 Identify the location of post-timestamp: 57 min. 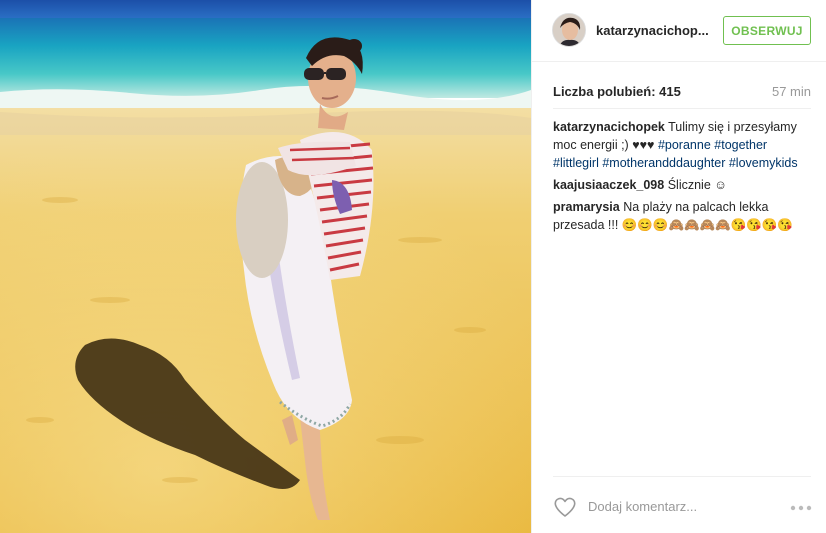
(791, 91).